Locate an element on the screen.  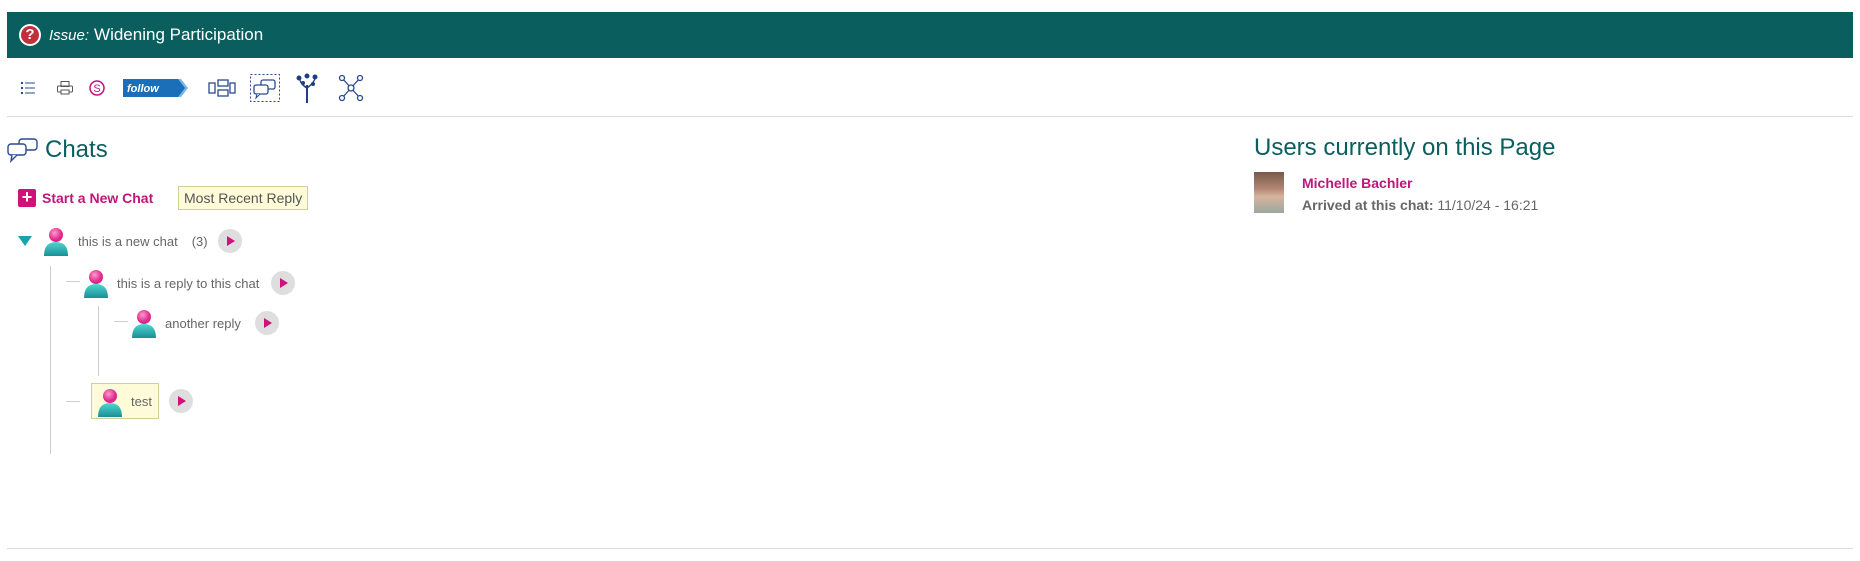
follow-badge-icon: follow is located at coordinates (155, 88).